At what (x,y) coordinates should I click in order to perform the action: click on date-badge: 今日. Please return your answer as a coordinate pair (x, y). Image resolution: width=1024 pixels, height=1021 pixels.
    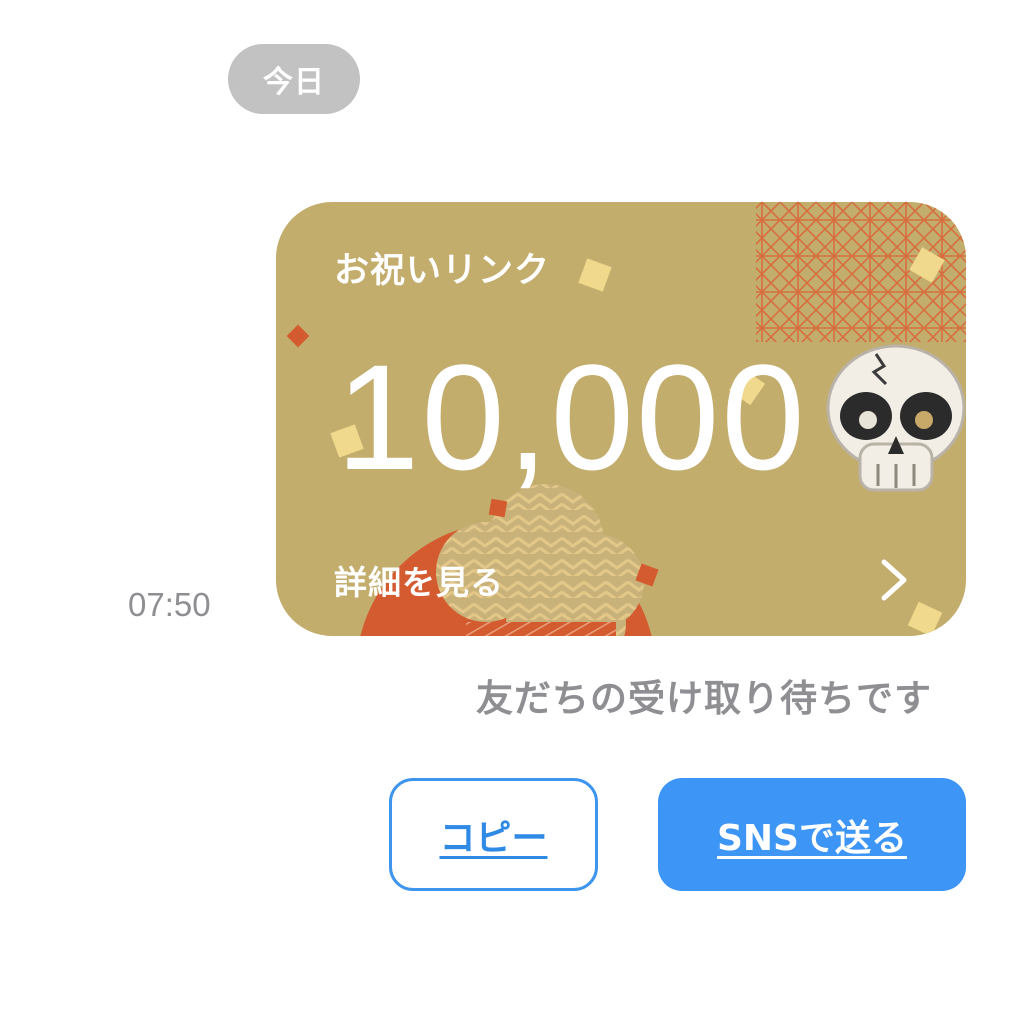
    Looking at the image, I should click on (294, 79).